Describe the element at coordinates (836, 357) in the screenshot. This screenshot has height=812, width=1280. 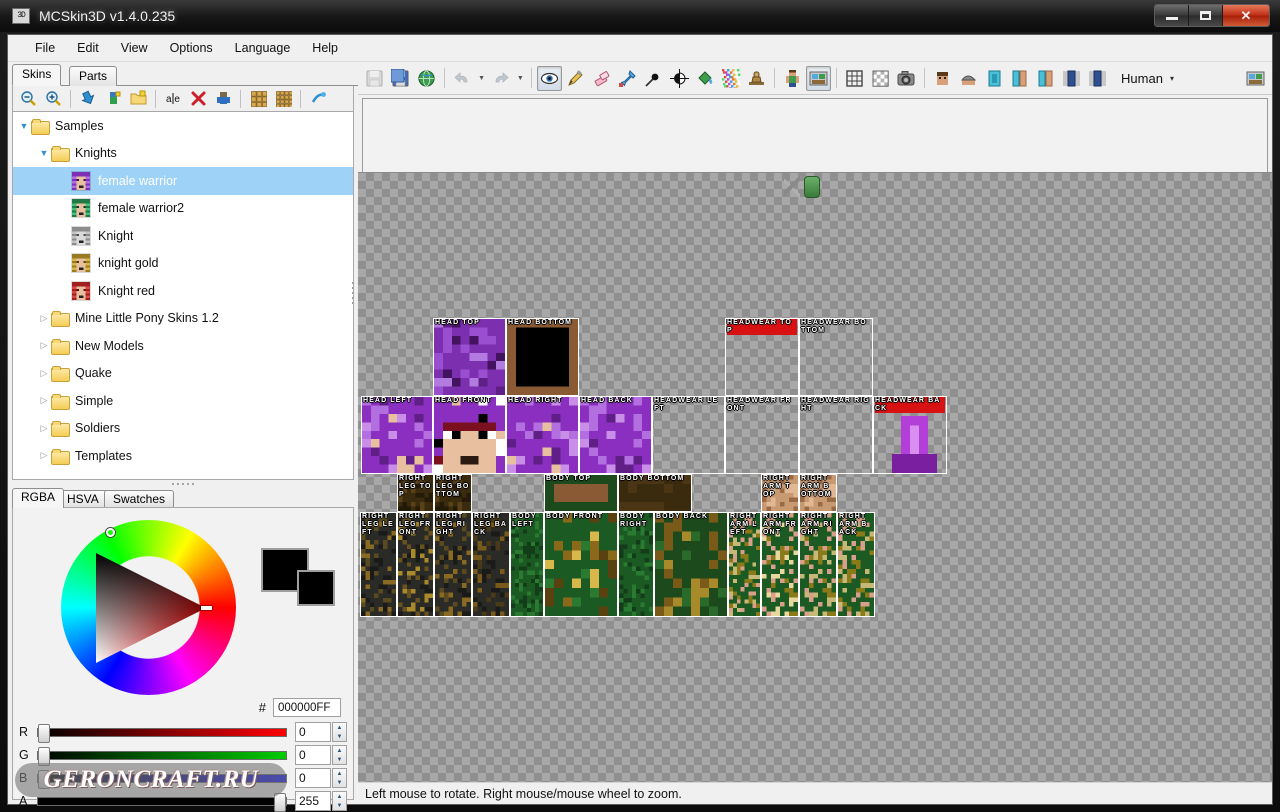
I see `skin-face-headwear-bottom: HEADWEAR BOTTOM` at that location.